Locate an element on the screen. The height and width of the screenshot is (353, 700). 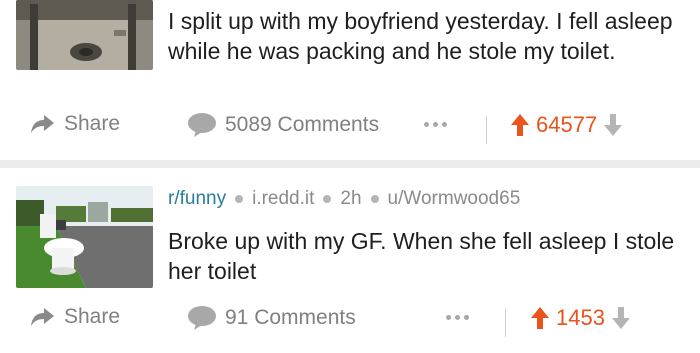
vote-controls: 64577 is located at coordinates (566, 125).